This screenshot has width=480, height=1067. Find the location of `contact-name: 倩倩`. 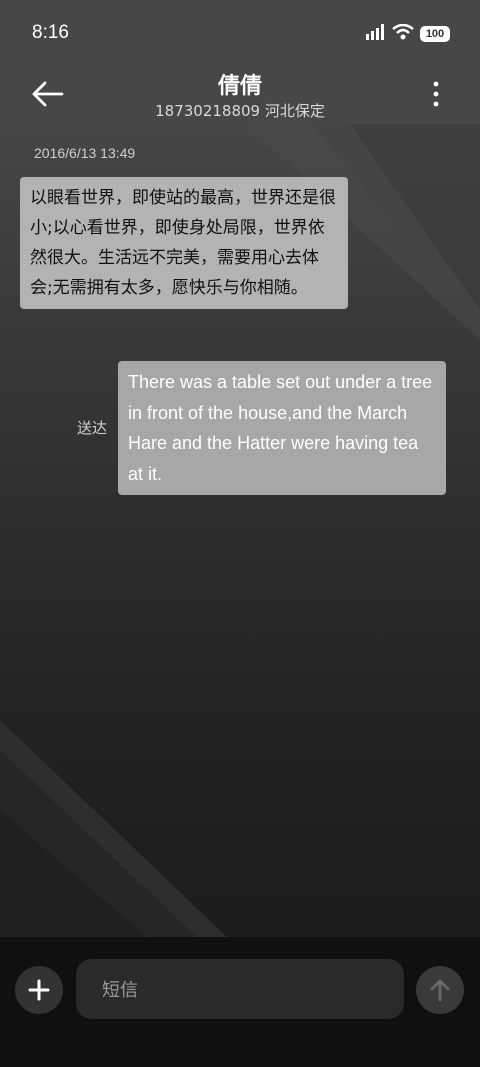

contact-name: 倩倩 is located at coordinates (239, 86).